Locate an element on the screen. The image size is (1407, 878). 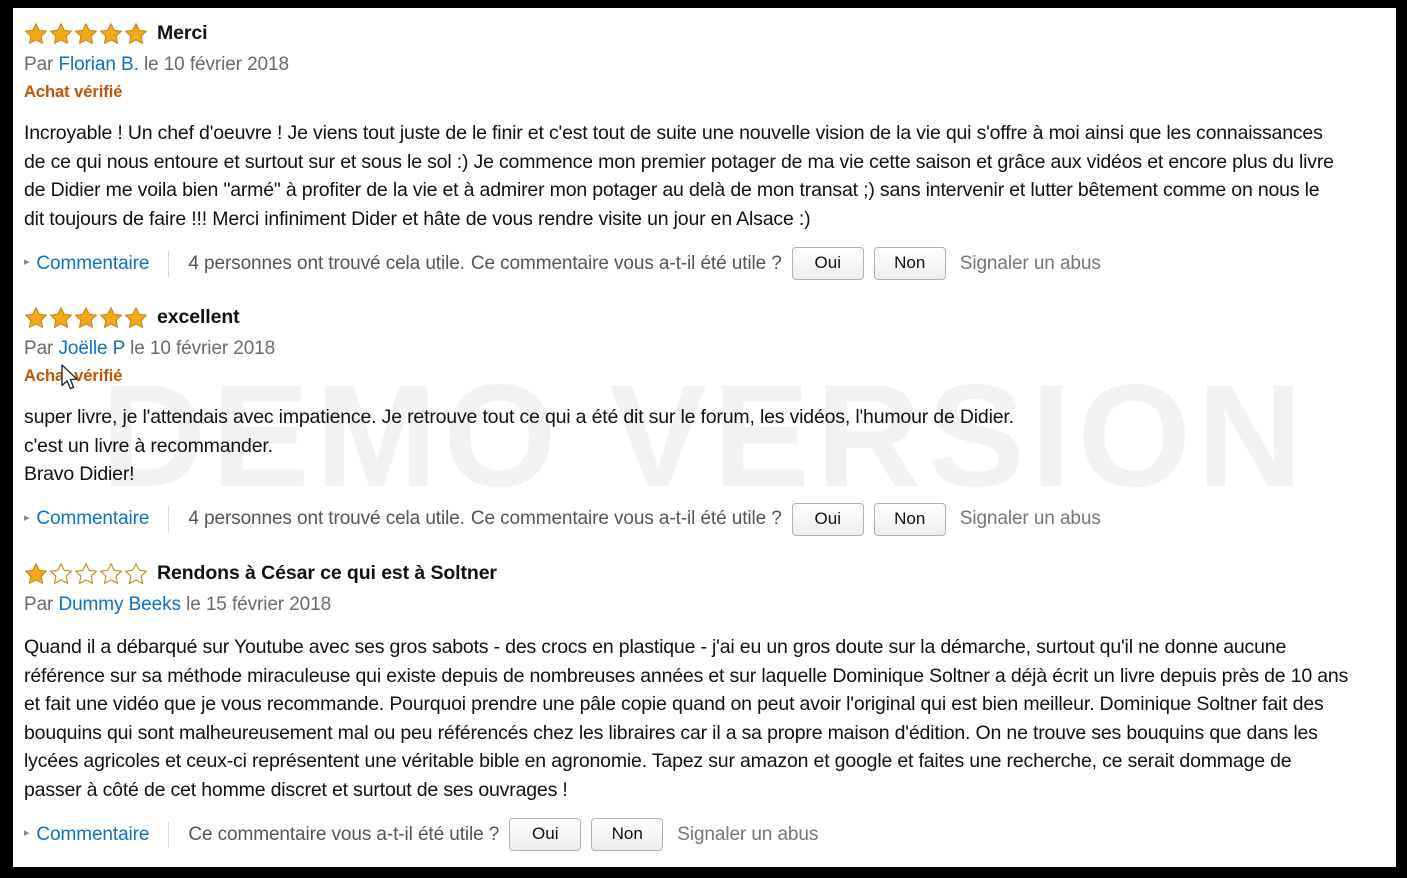
review-byline: Par Dummy Beeks le 15 février 2018 is located at coordinates (704, 605).